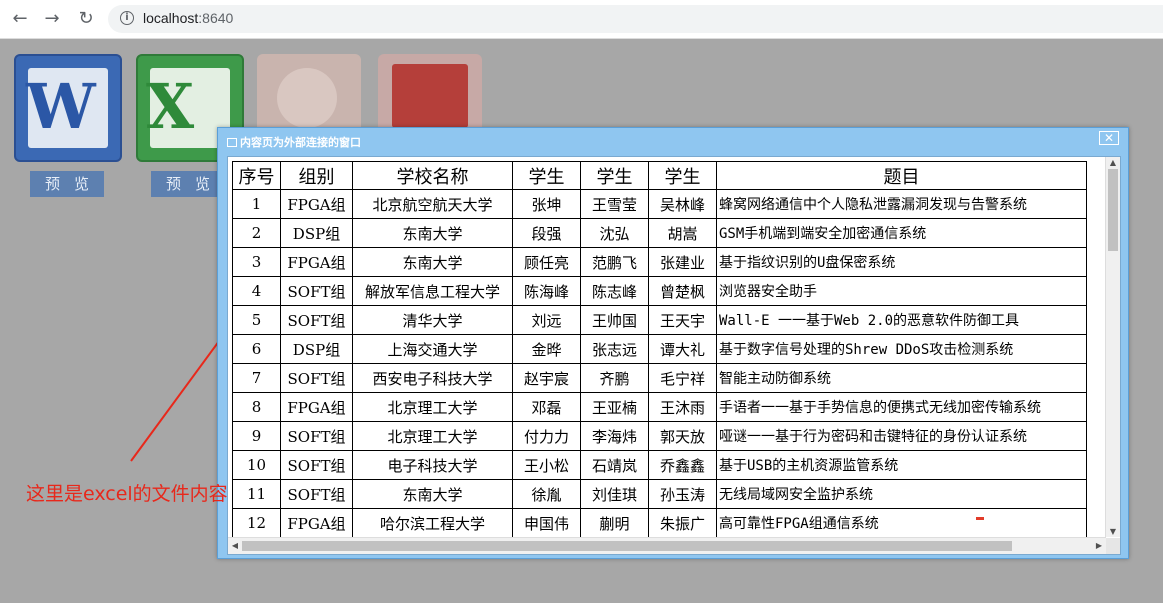 The image size is (1163, 603). I want to click on table-cell: 9, so click(256, 436).